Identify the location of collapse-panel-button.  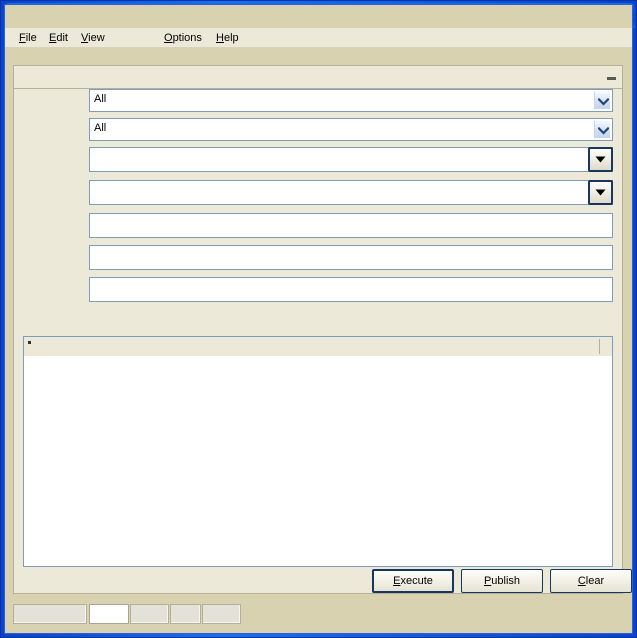
(611, 77).